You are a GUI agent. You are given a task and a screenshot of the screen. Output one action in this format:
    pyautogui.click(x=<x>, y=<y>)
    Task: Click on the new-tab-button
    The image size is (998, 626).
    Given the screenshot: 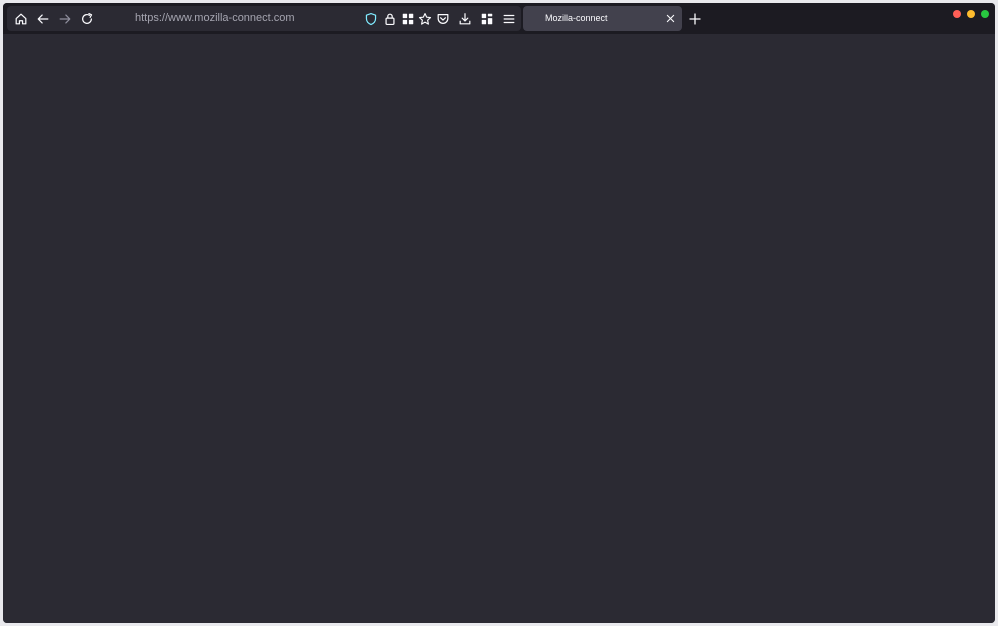 What is the action you would take?
    pyautogui.click(x=695, y=18)
    